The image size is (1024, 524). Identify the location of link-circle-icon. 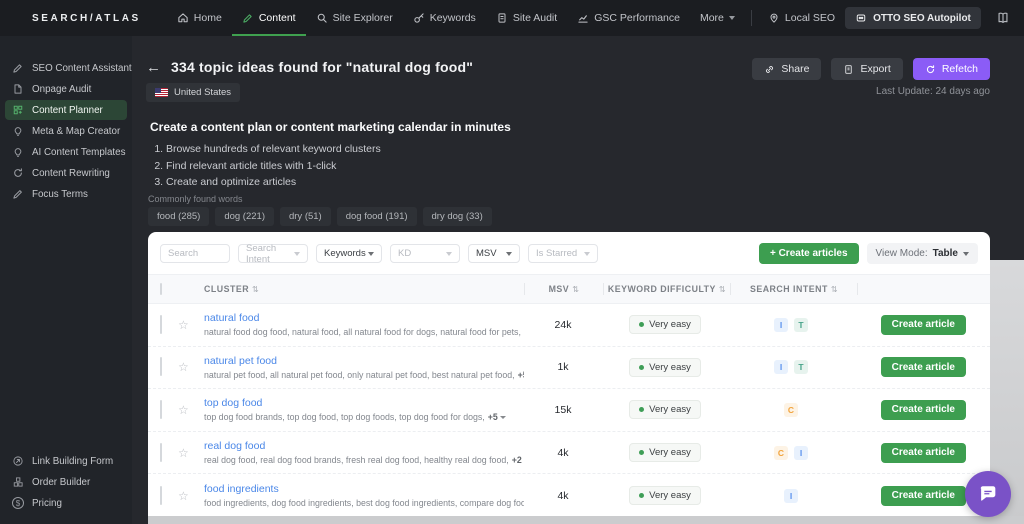
(18, 461).